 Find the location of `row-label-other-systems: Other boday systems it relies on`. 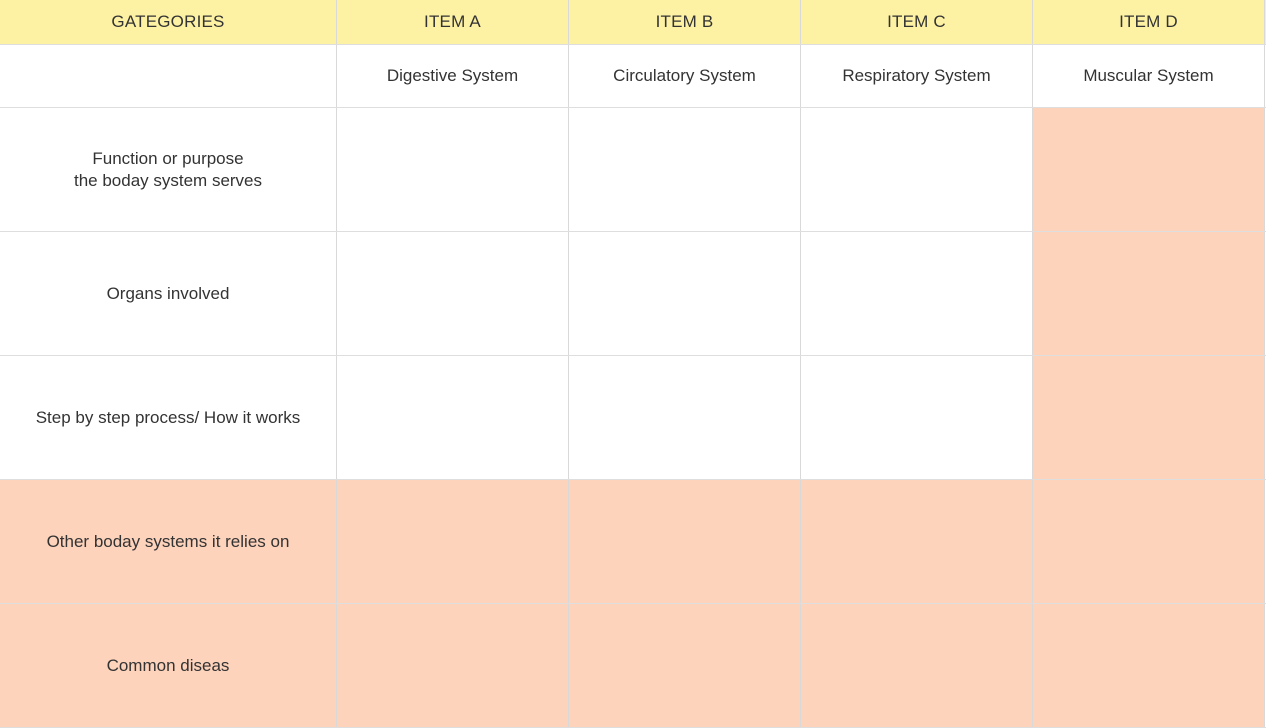

row-label-other-systems: Other boday systems it relies on is located at coordinates (168, 541).